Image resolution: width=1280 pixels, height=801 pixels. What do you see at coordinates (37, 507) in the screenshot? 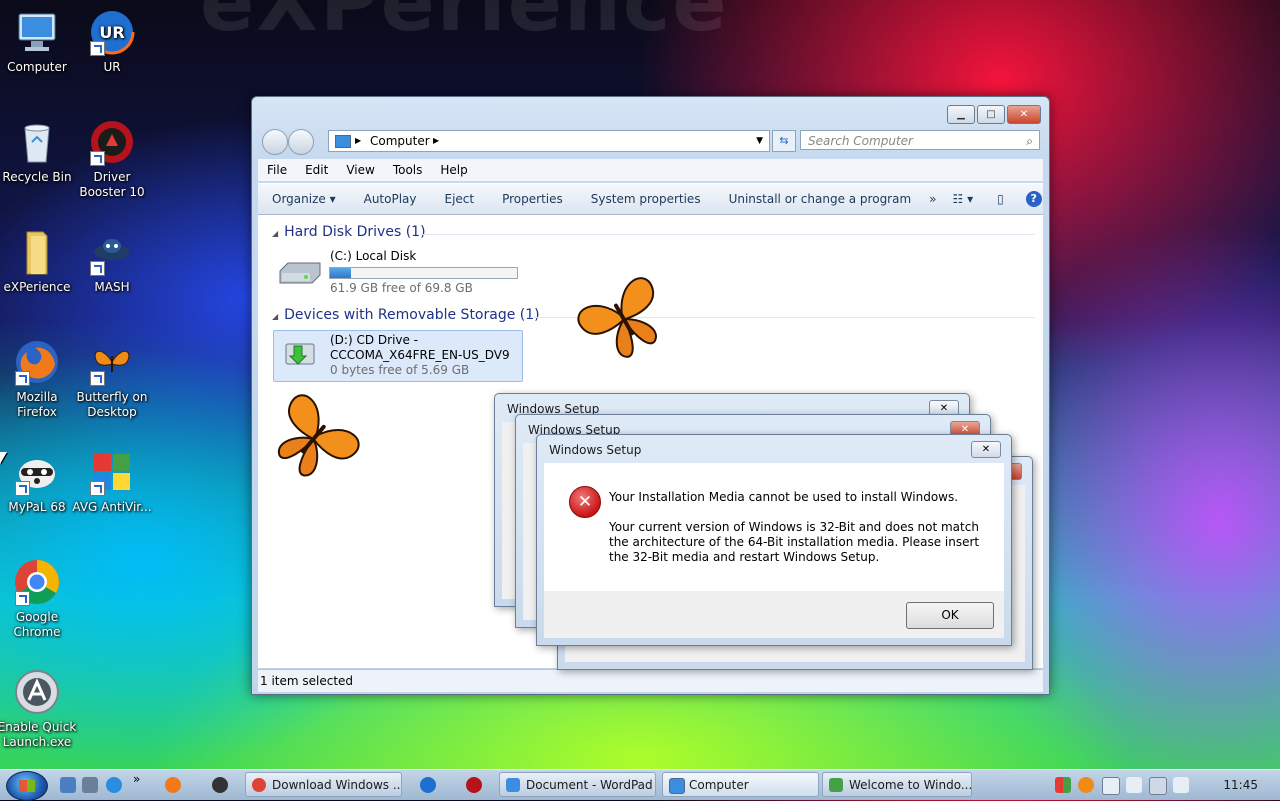
I see `desktop-icon-label: MyPaL 68` at bounding box center [37, 507].